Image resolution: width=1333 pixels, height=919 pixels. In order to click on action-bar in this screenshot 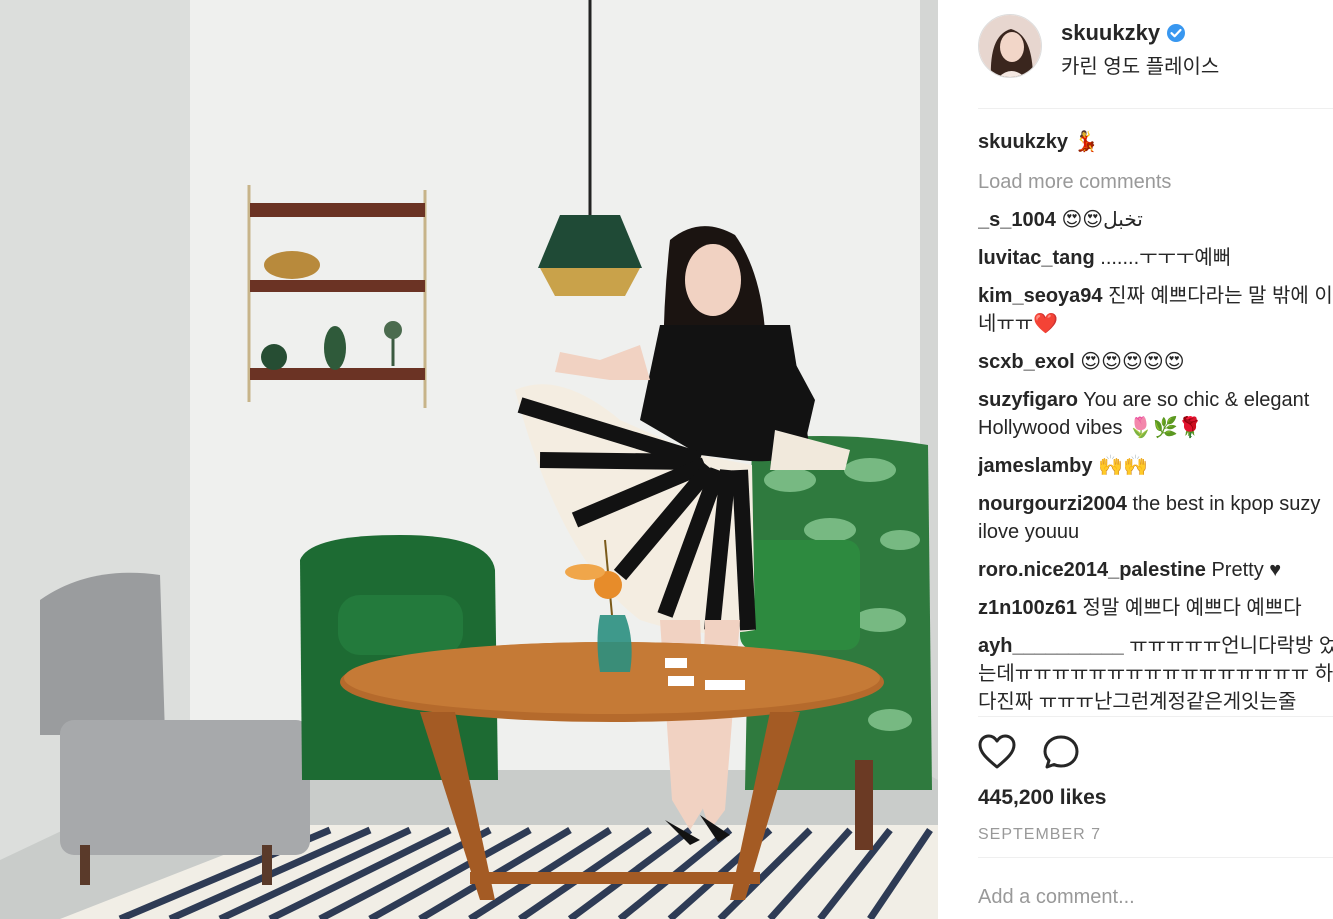, I will do `click(1040, 754)`.